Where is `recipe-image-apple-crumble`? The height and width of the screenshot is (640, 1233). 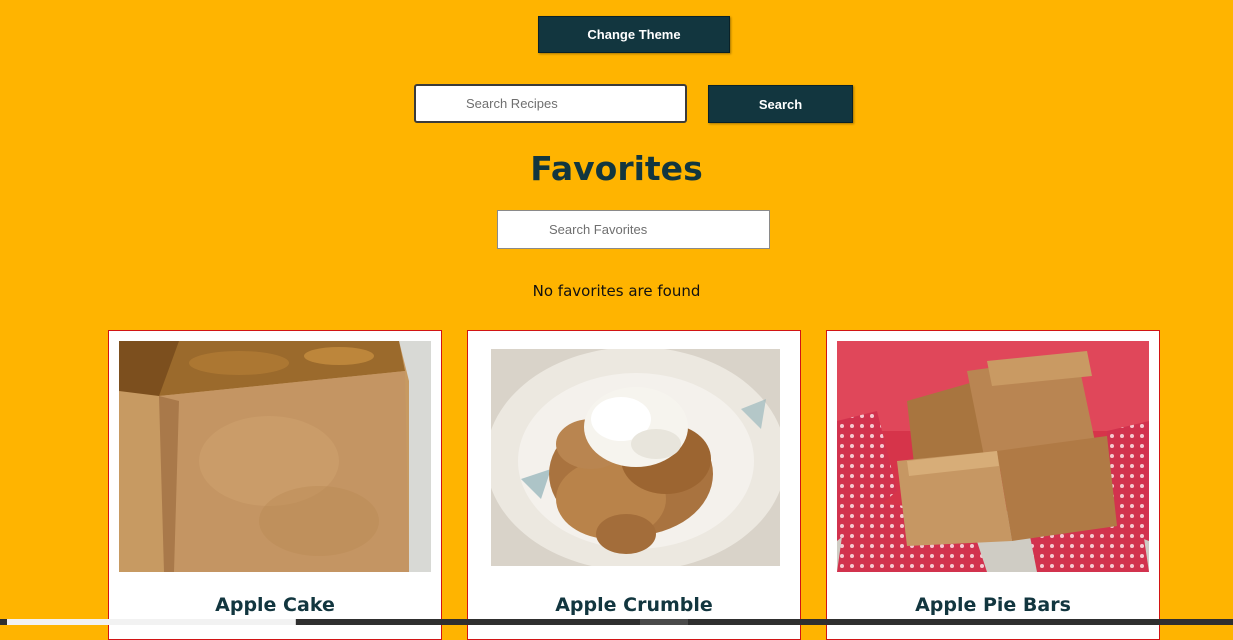 recipe-image-apple-crumble is located at coordinates (635, 457).